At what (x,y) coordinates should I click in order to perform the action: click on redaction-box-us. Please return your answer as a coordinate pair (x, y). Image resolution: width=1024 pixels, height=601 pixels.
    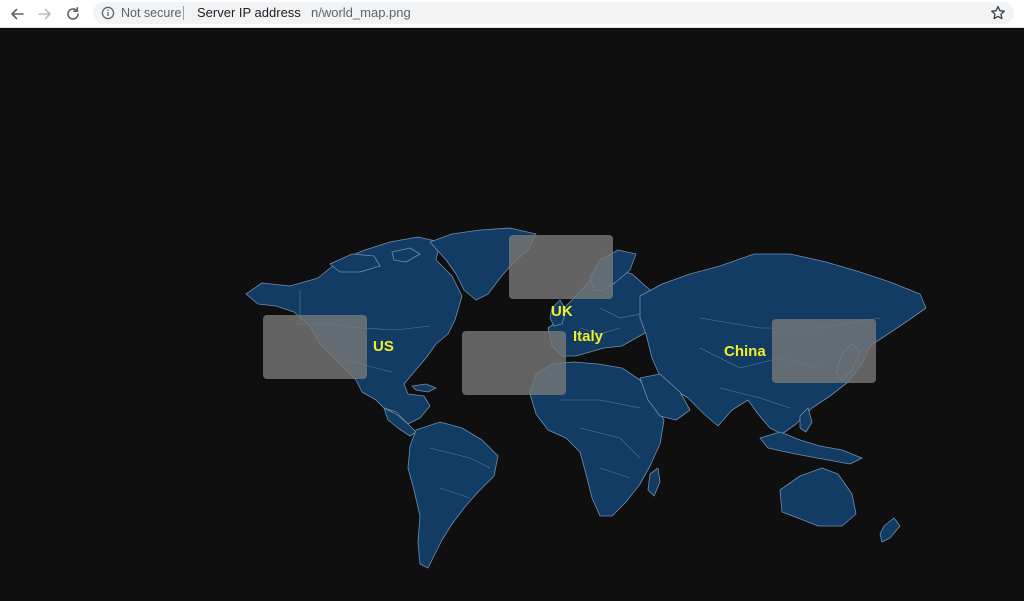
    Looking at the image, I should click on (315, 347).